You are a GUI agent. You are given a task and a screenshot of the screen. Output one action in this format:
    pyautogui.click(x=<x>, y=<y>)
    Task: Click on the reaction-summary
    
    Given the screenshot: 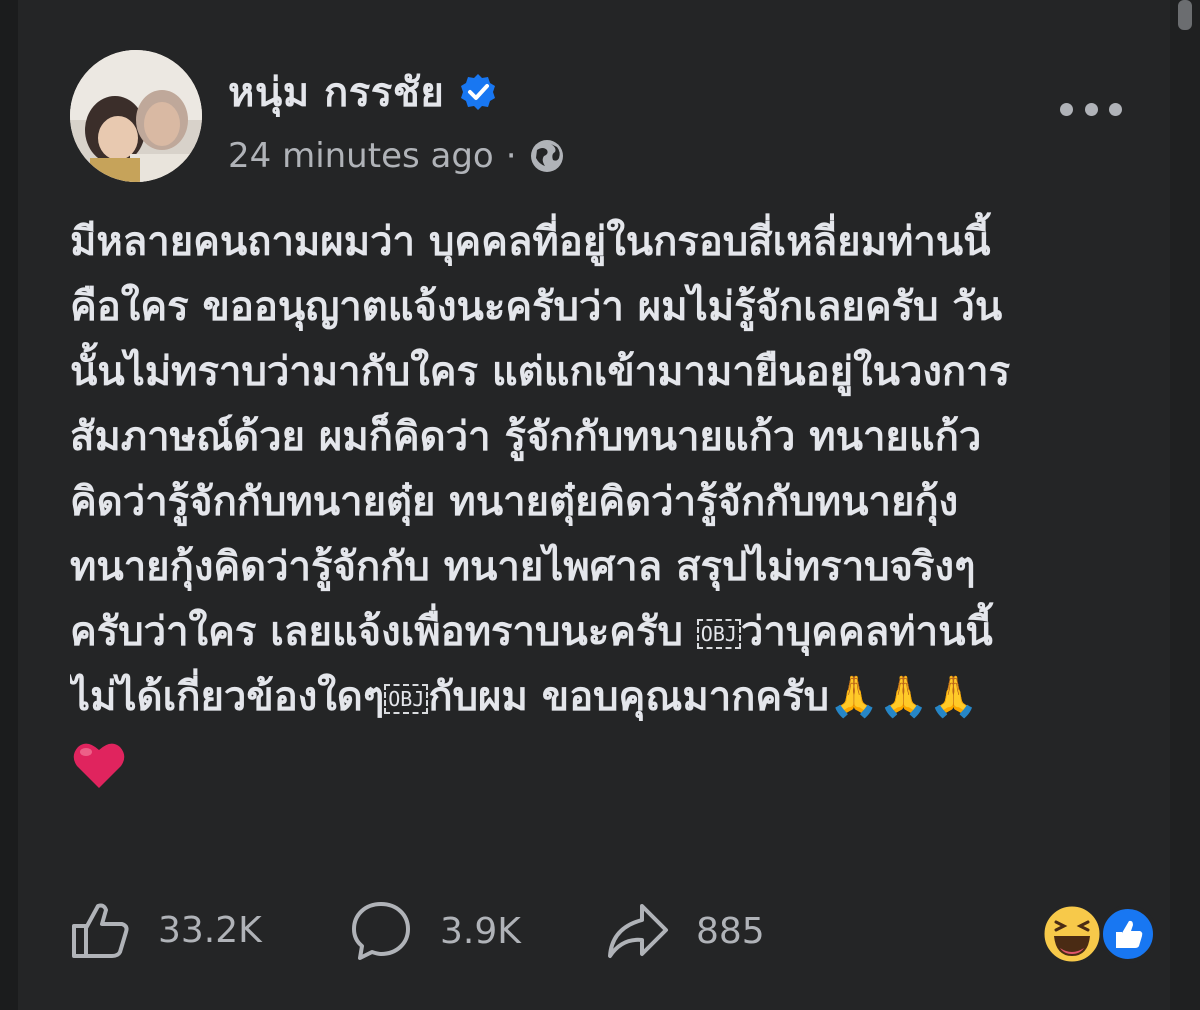 What is the action you would take?
    pyautogui.click(x=1100, y=934)
    